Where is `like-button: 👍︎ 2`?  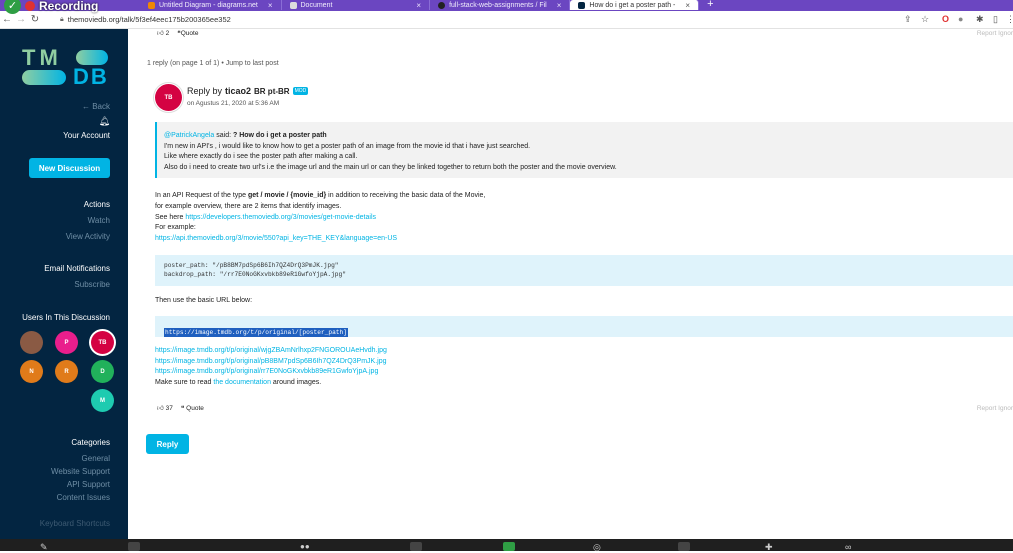
like-button: 👍︎ 2 is located at coordinates (163, 33).